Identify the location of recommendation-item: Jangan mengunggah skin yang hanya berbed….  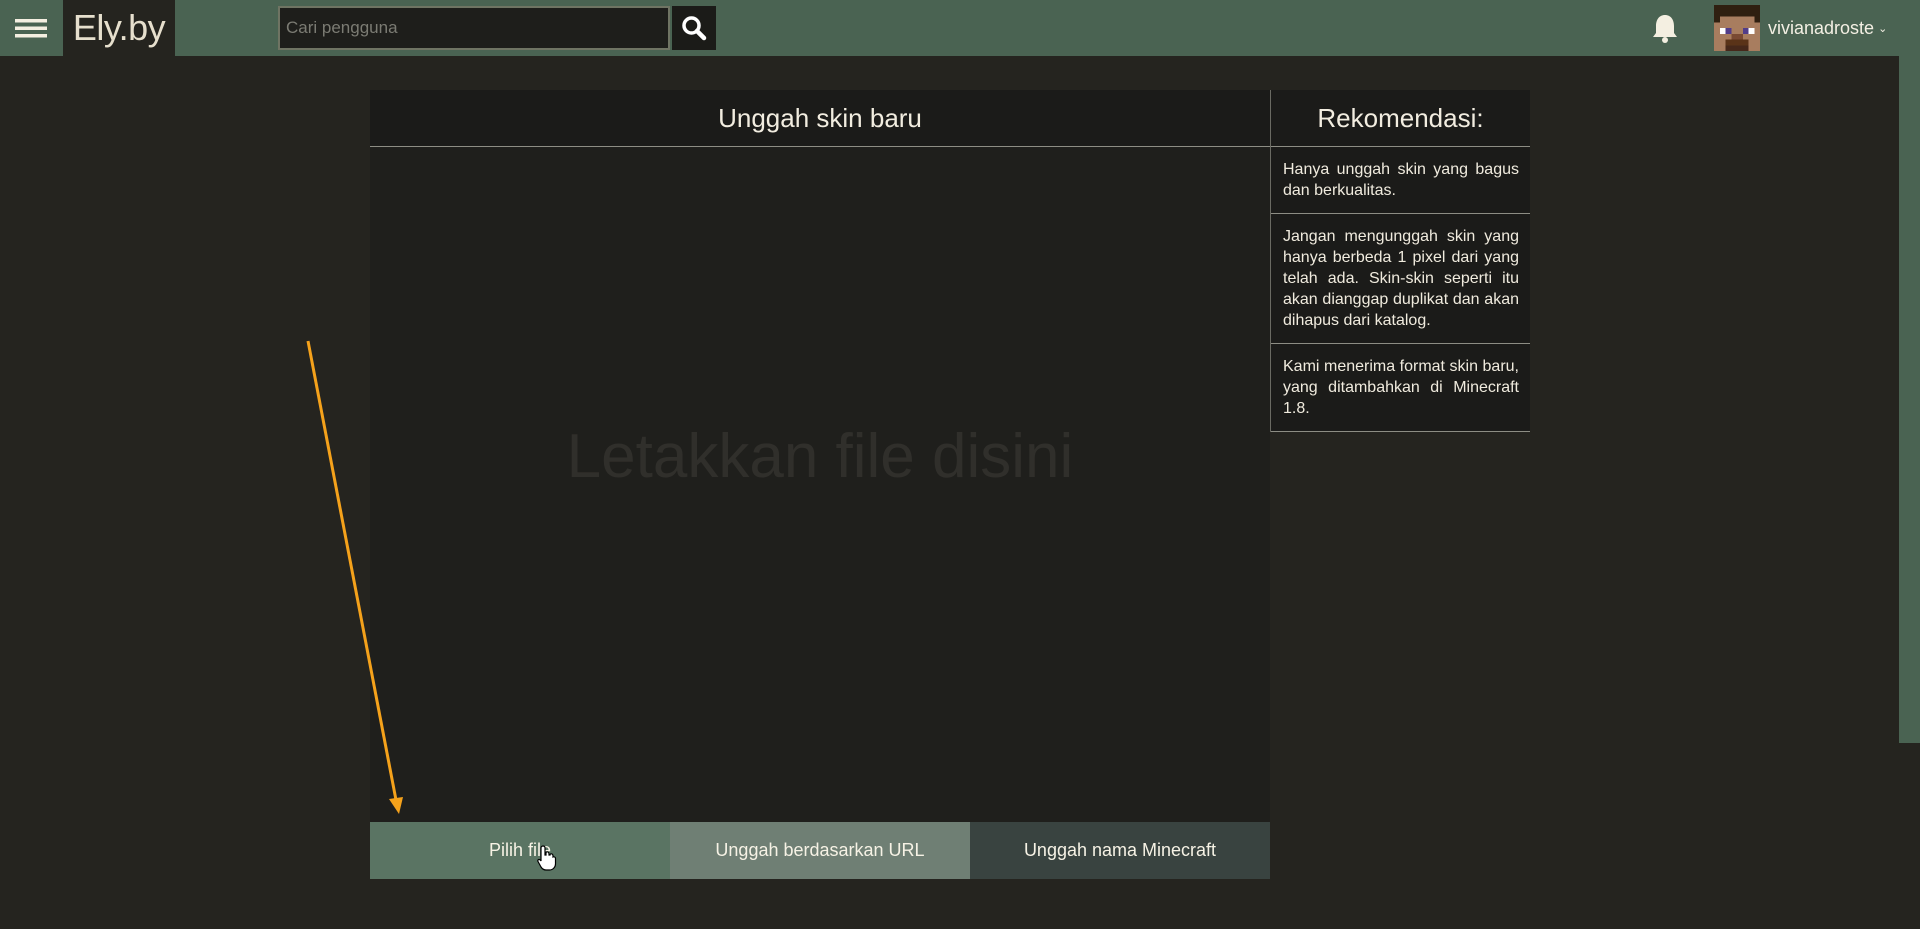
(1400, 279).